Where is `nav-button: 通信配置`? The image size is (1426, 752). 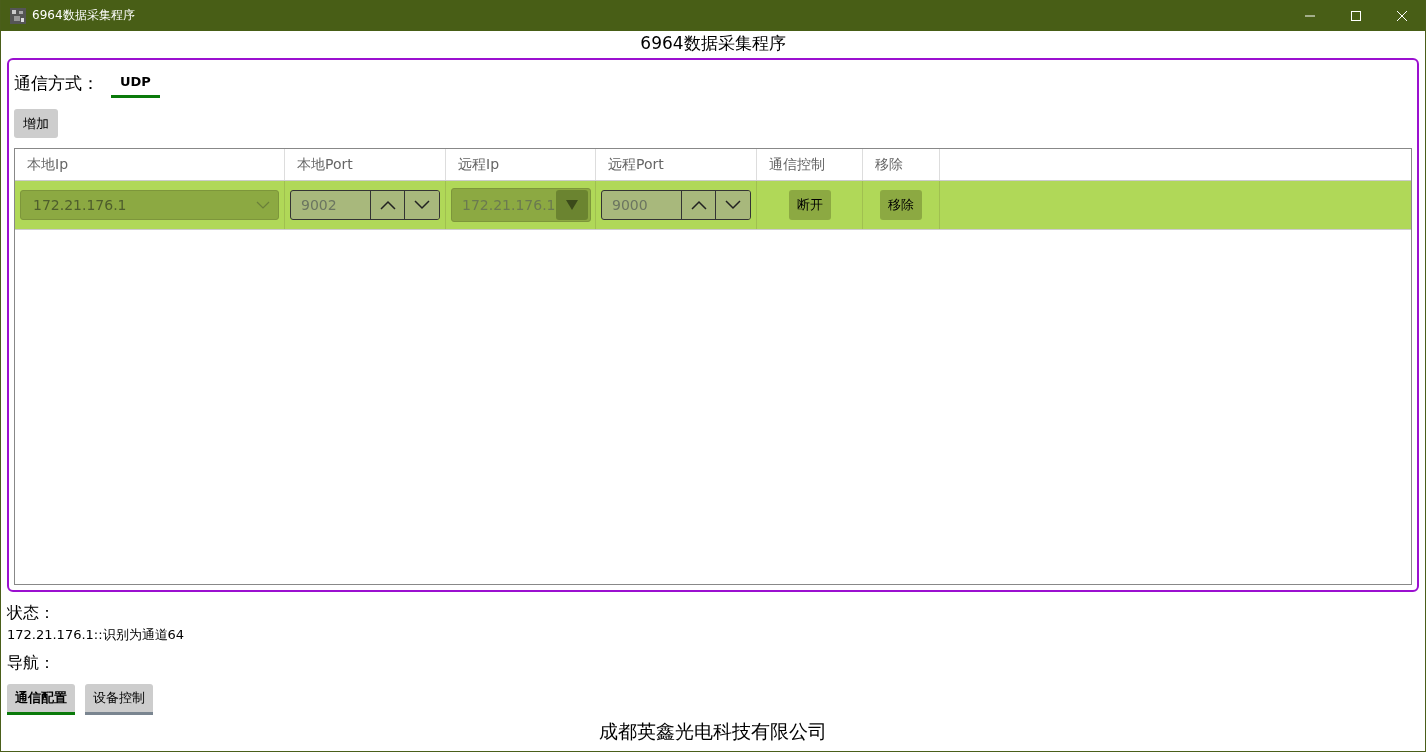
nav-button: 通信配置 is located at coordinates (41, 699).